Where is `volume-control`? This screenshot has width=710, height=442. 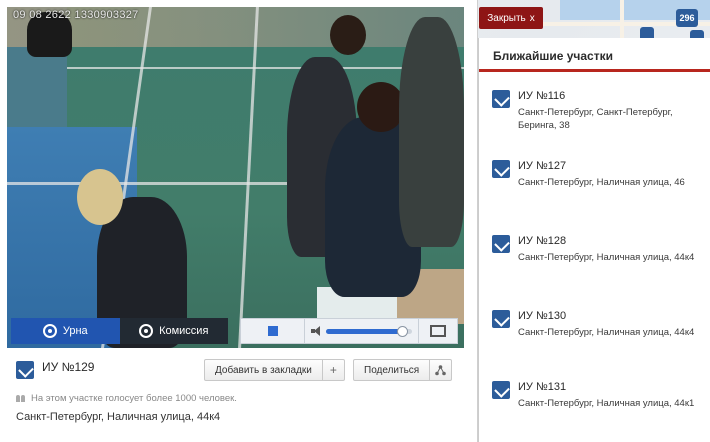
volume-control is located at coordinates (362, 331).